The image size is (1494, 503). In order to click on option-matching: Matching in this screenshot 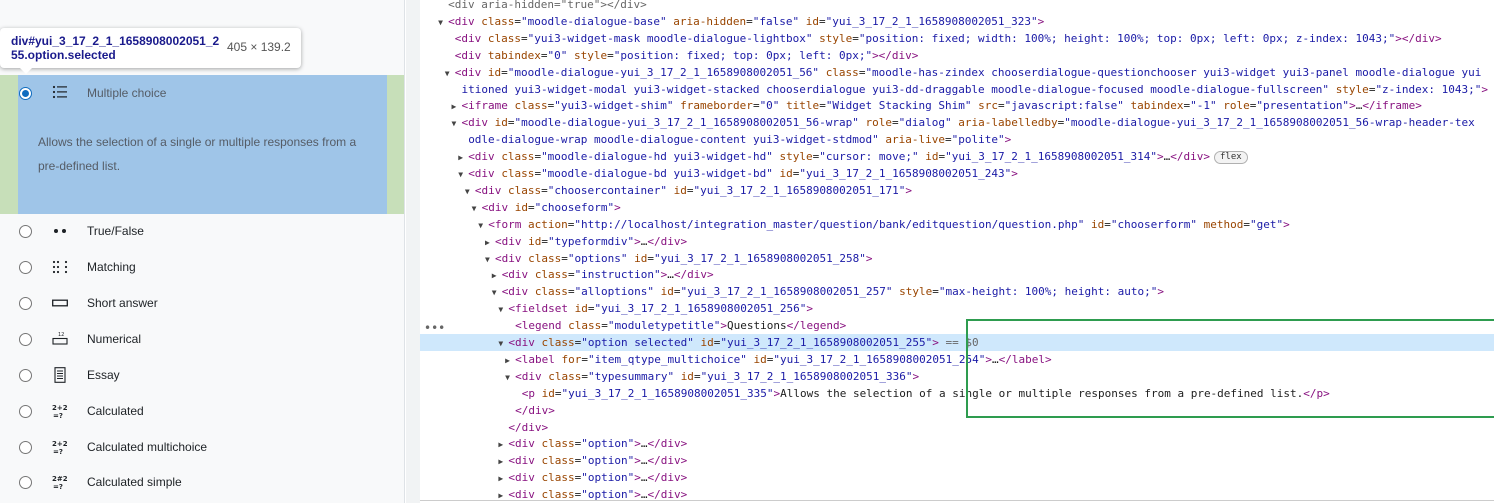, I will do `click(202, 268)`.